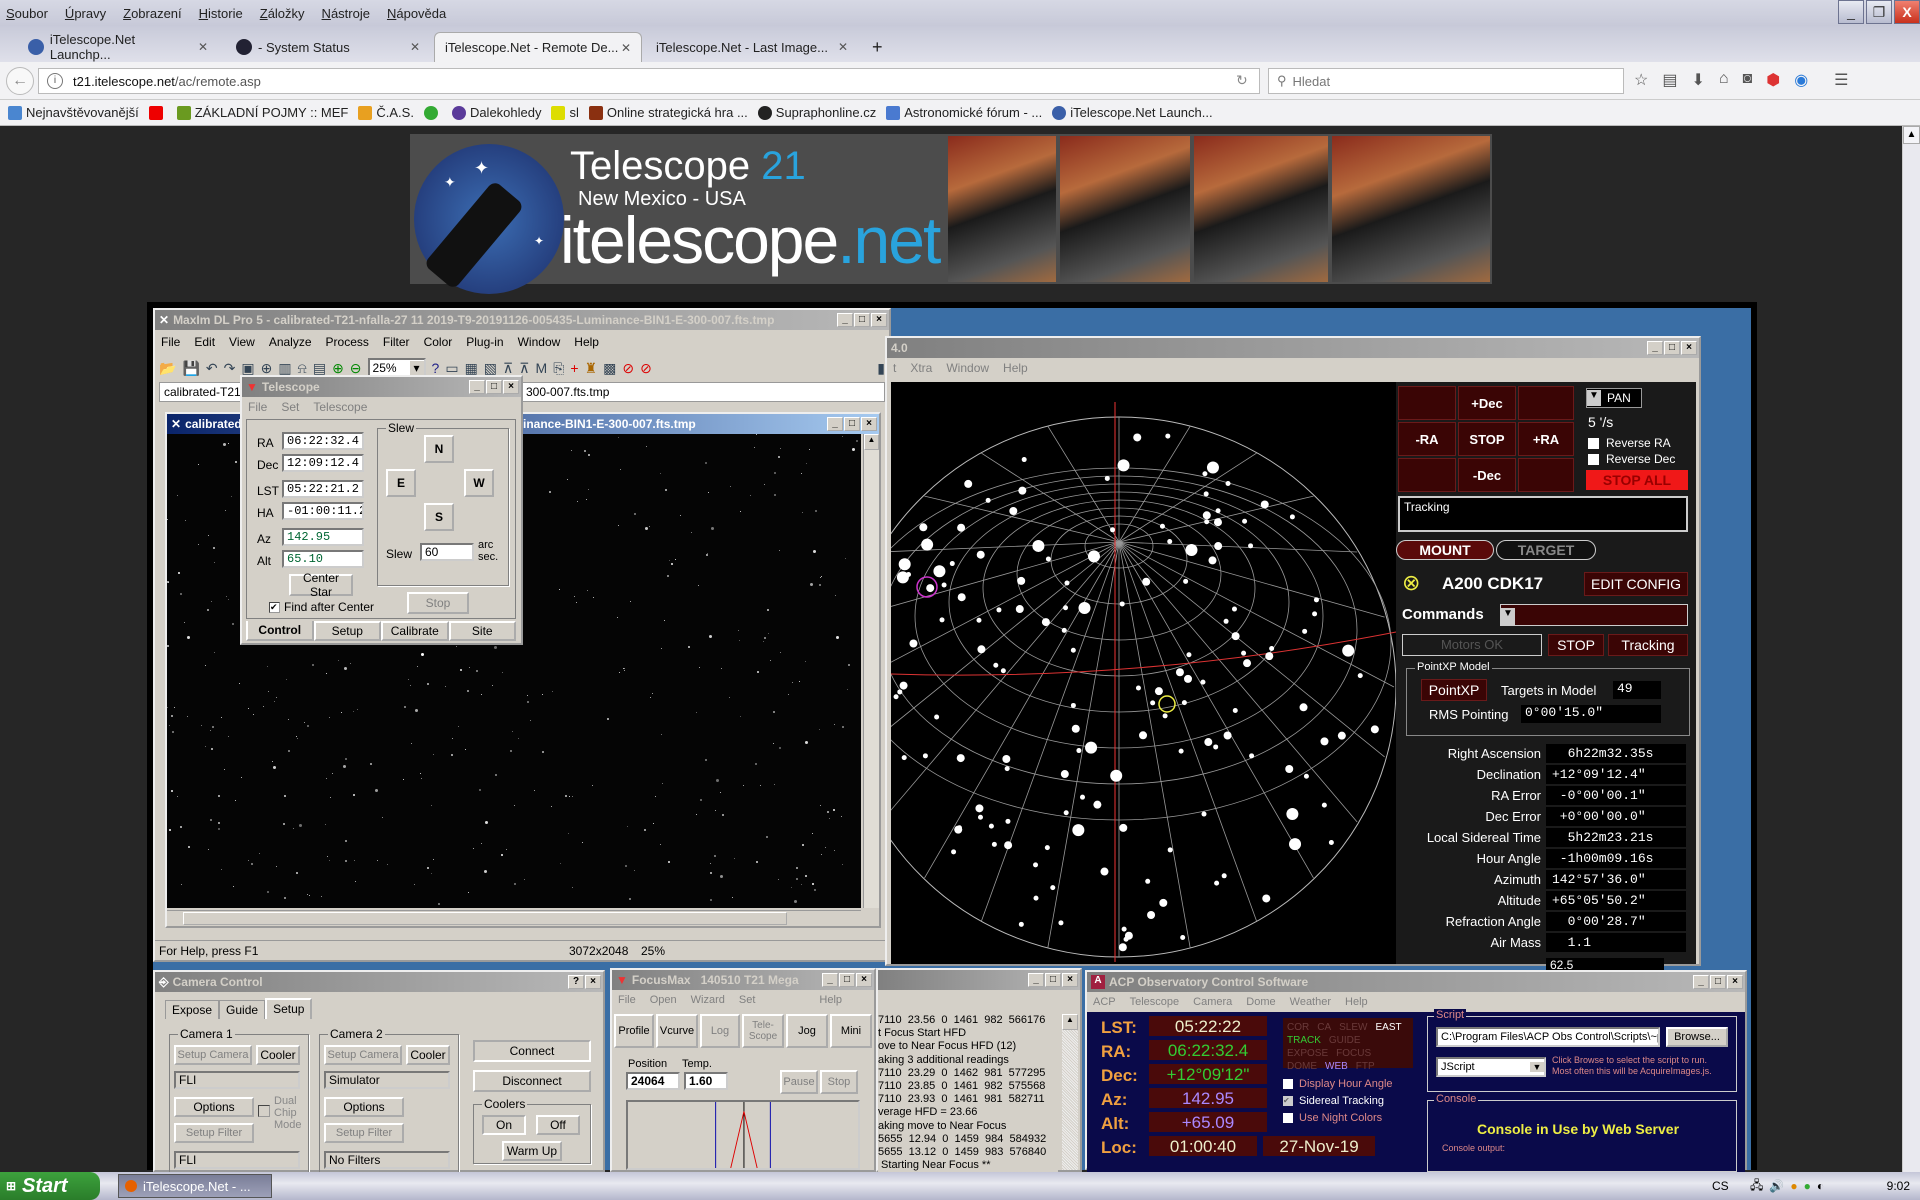 This screenshot has width=1920, height=1200. What do you see at coordinates (677, 1031) in the screenshot?
I see `vcurve-button: Vcurve` at bounding box center [677, 1031].